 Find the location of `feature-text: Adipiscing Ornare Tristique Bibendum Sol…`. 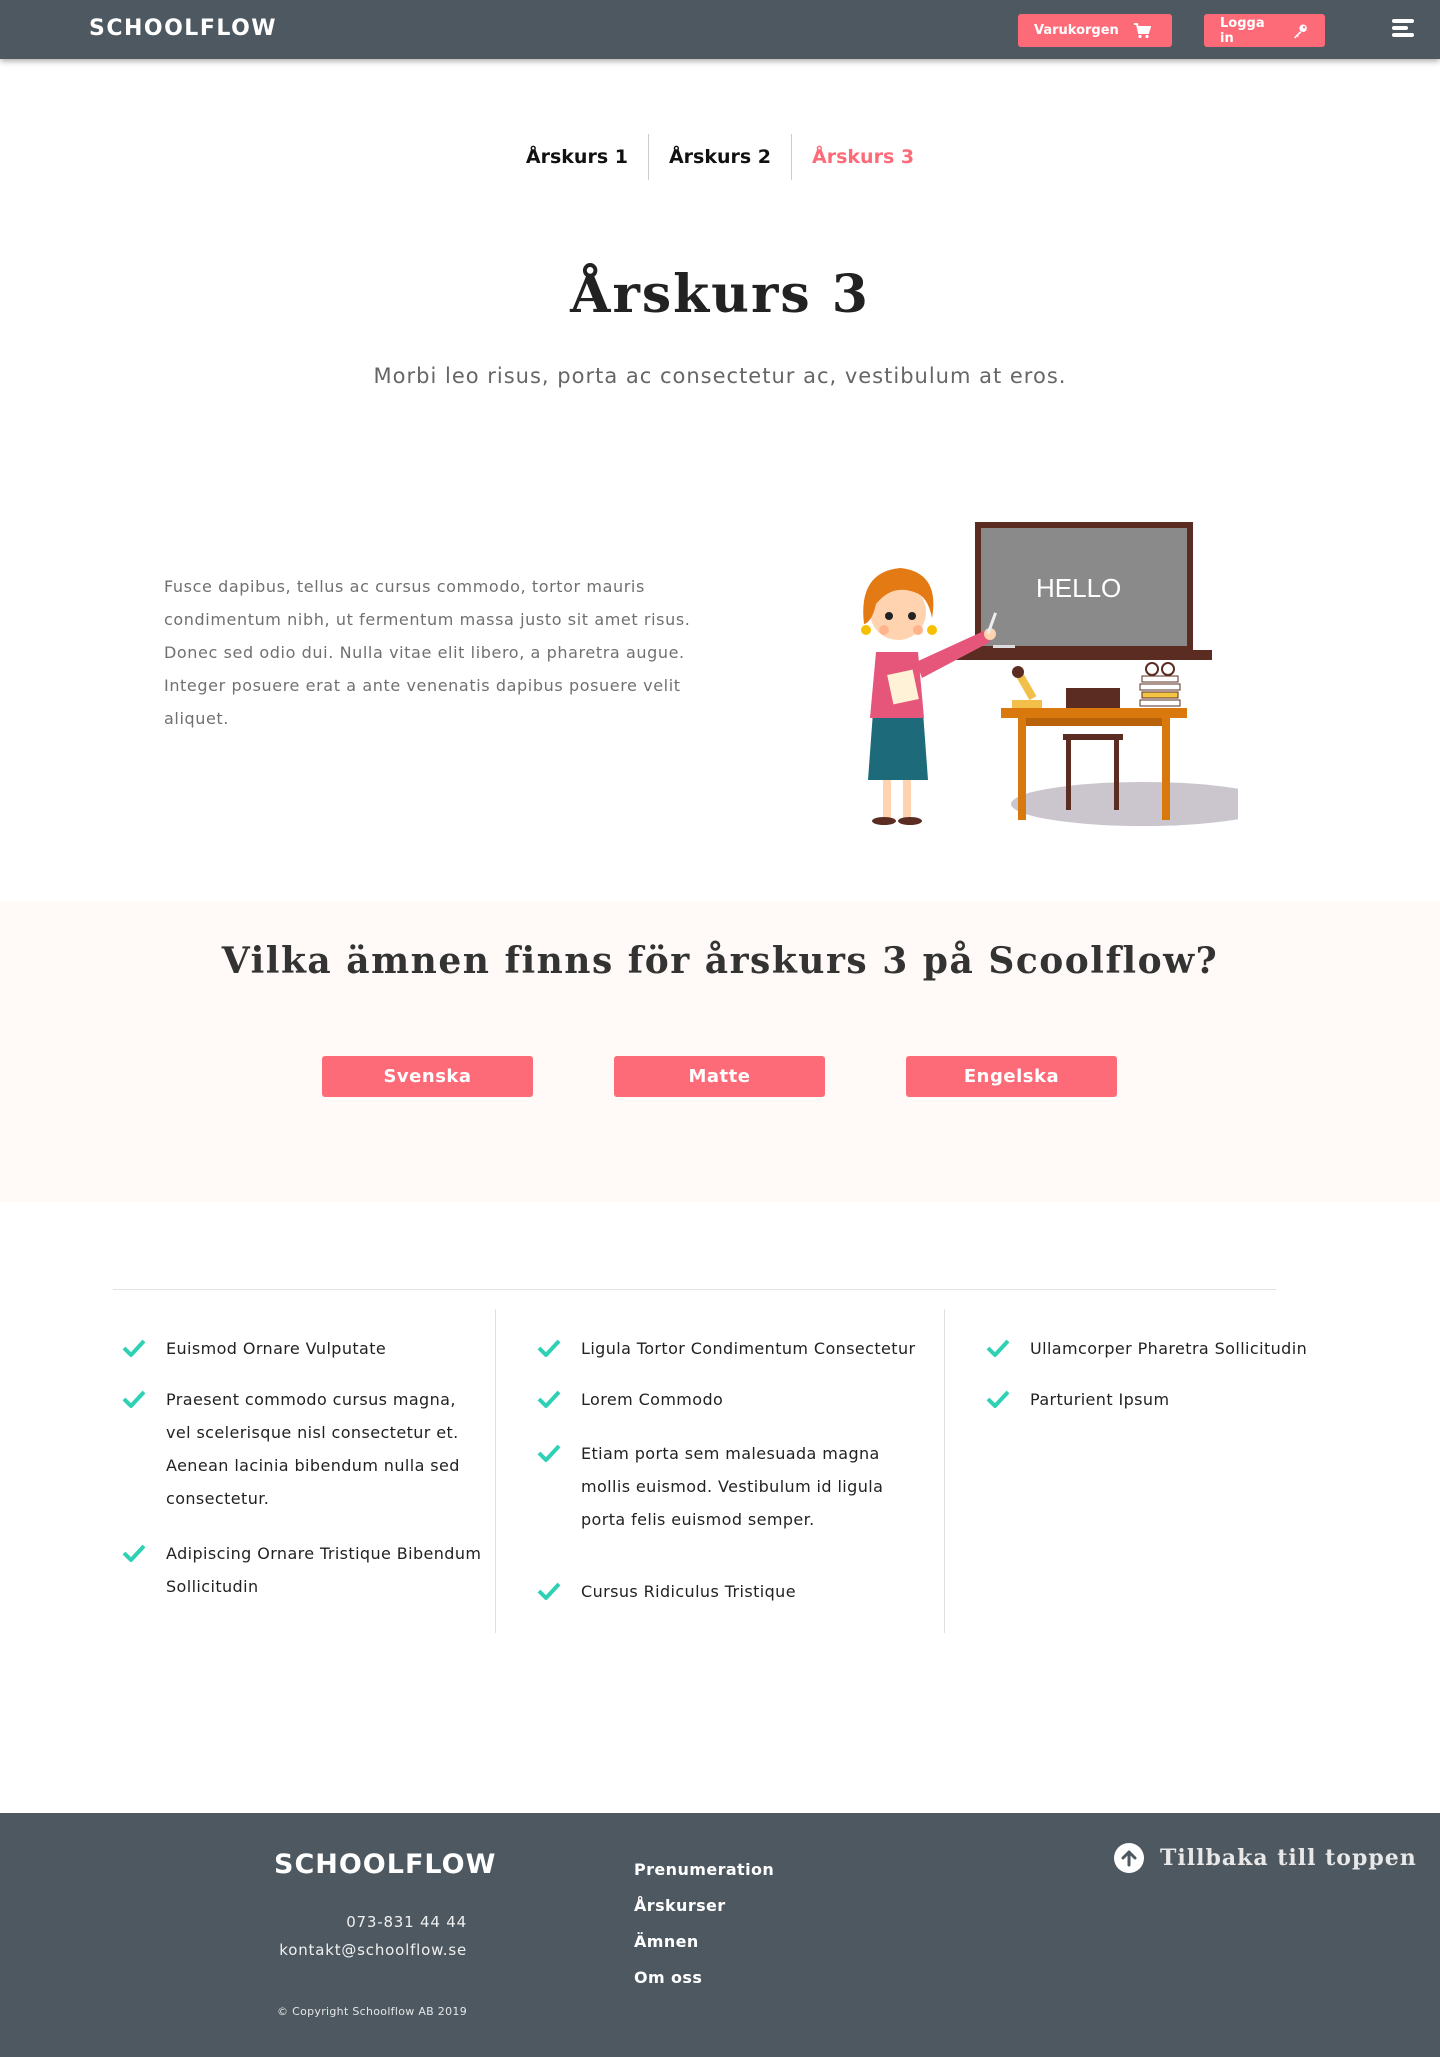

feature-text: Adipiscing Ornare Tristique Bibendum Sol… is located at coordinates (324, 1570).